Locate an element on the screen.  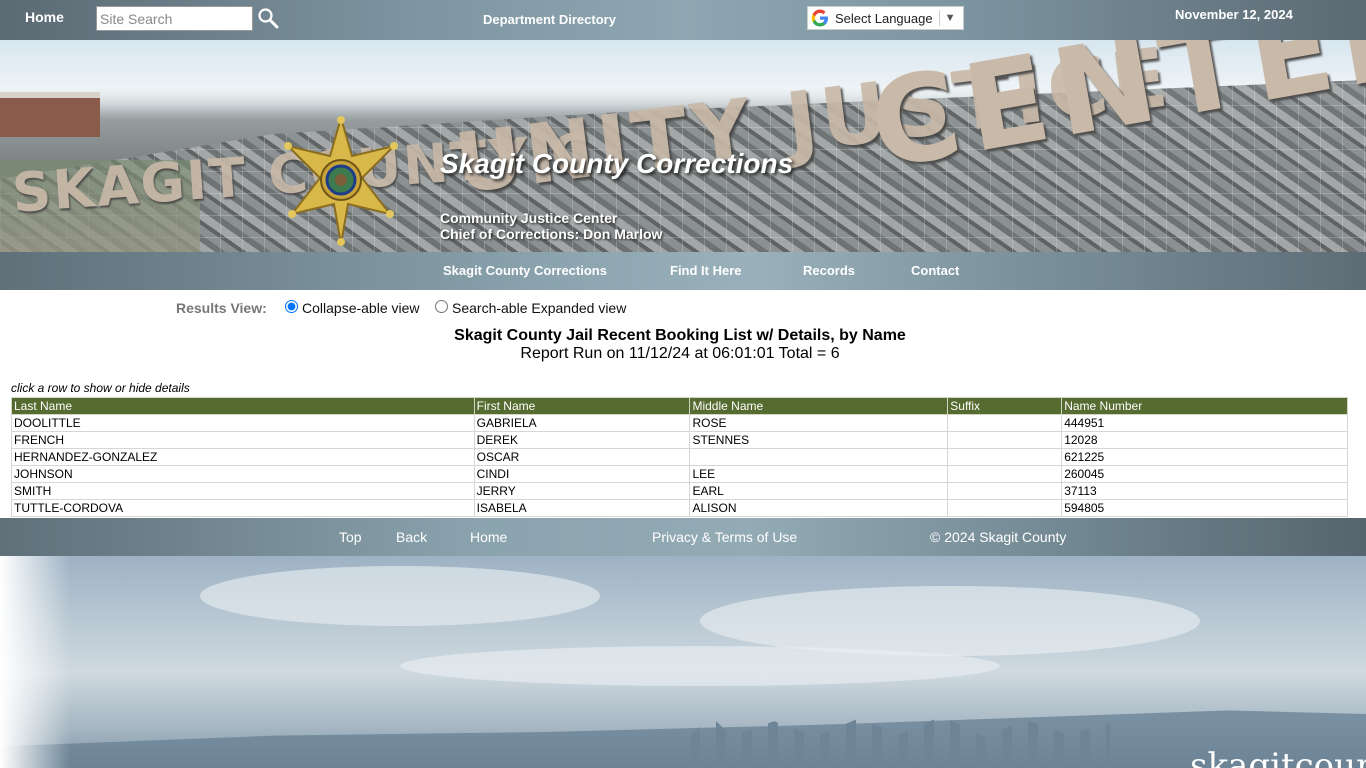
column-header-name-number: Name Number is located at coordinates (1204, 406).